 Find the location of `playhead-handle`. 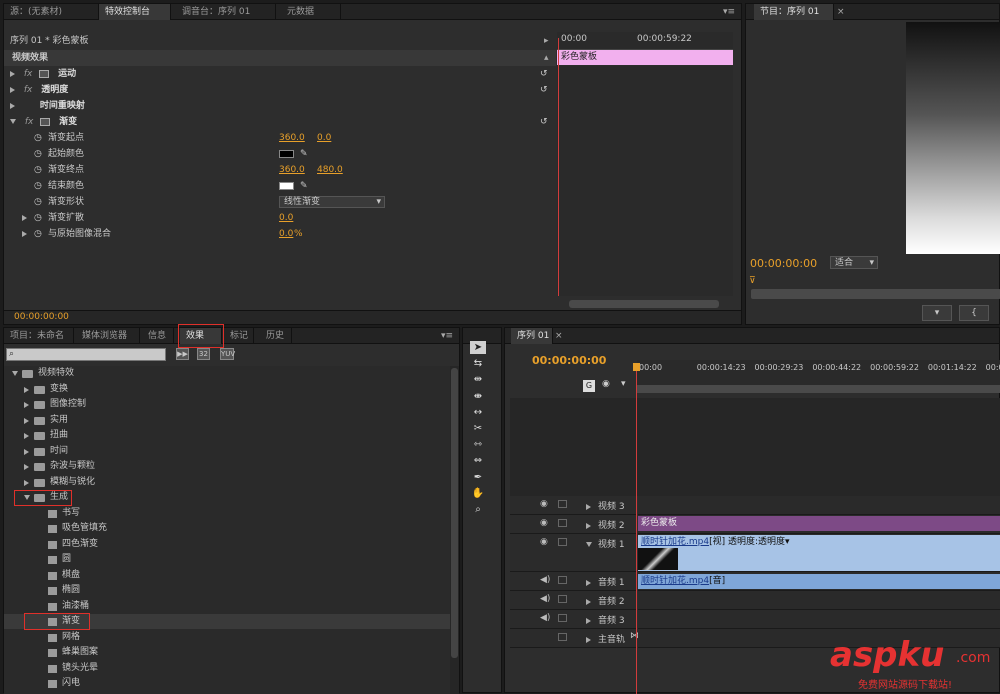

playhead-handle is located at coordinates (636, 367).